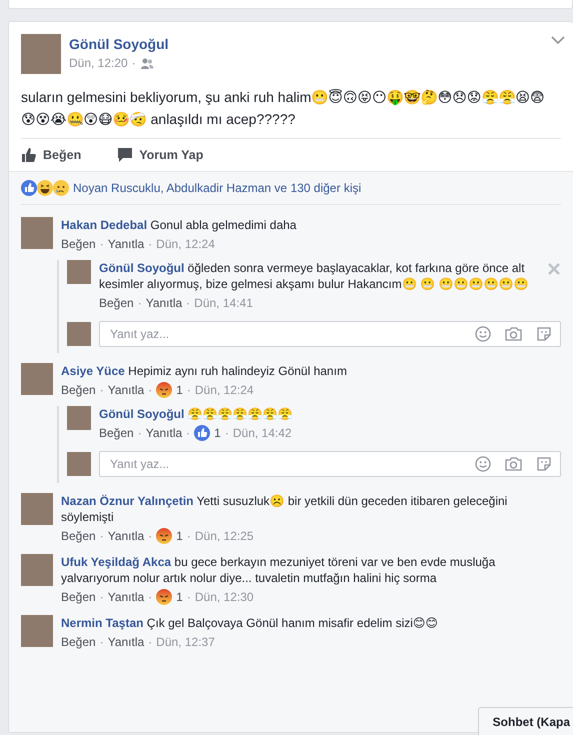 This screenshot has height=735, width=573. Describe the element at coordinates (179, 225) in the screenshot. I see `comment-text: Hakan Dedebal Gonul abla gelmedimi daha` at that location.